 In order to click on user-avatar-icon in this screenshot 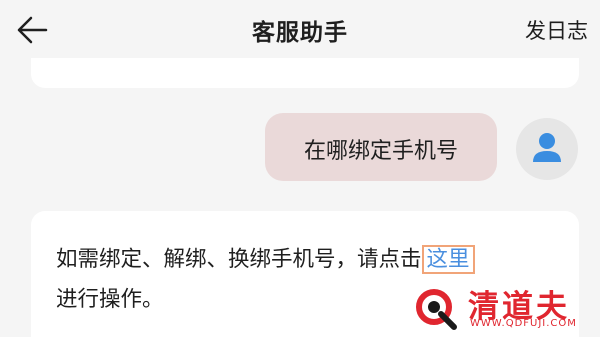, I will do `click(547, 147)`.